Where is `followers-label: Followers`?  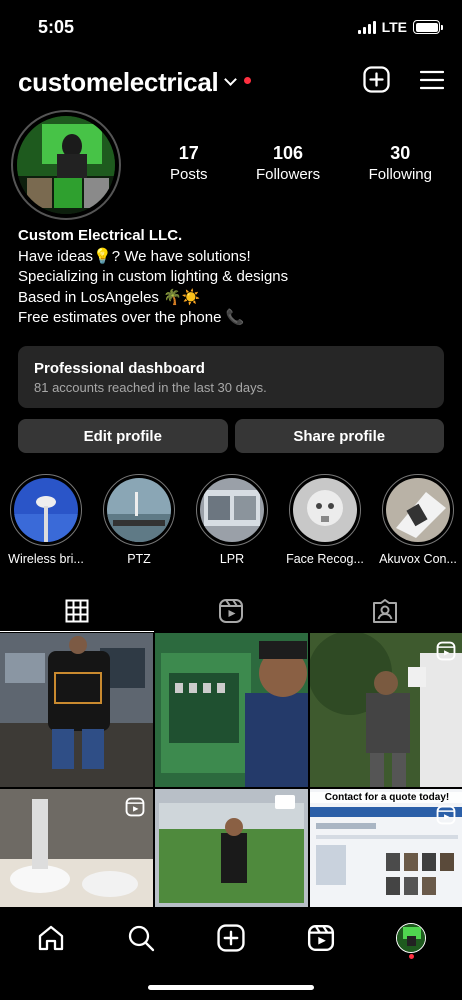
followers-label: Followers is located at coordinates (288, 174).